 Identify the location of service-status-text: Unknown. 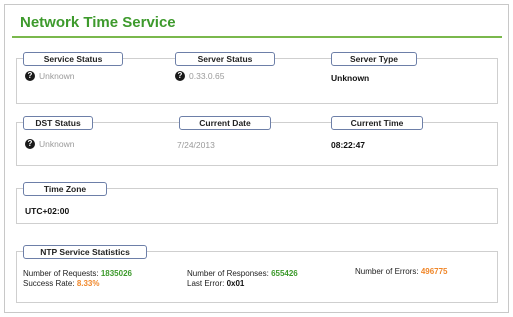
(57, 76).